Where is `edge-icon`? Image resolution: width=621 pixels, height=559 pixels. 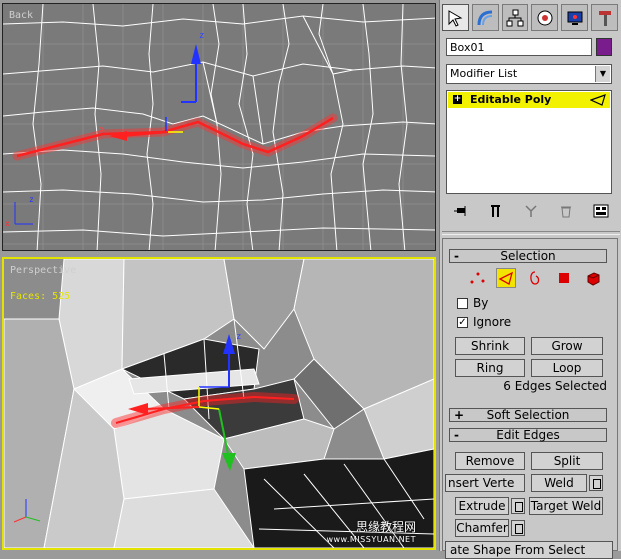 edge-icon is located at coordinates (506, 278).